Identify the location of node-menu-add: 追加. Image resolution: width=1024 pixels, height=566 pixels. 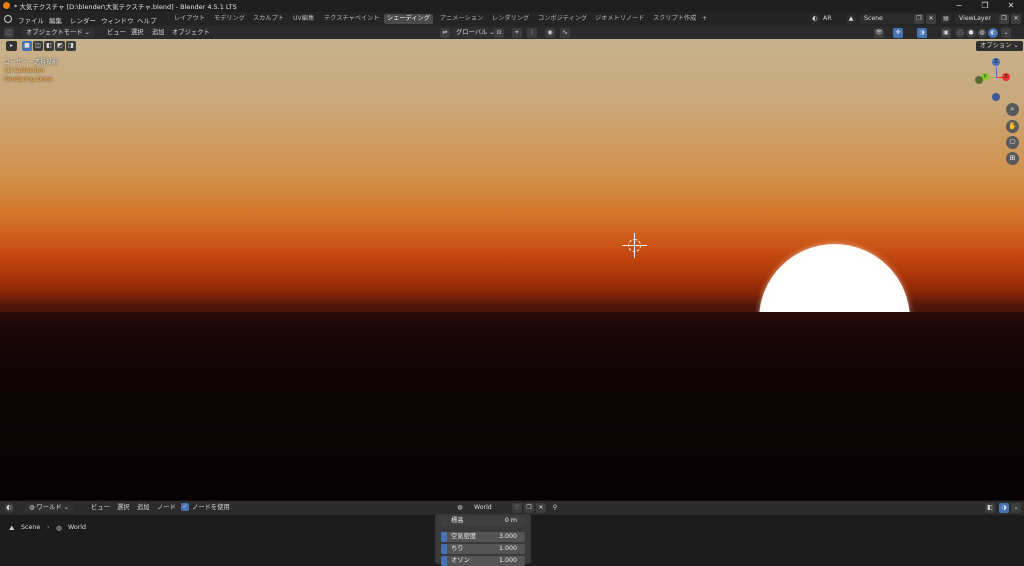
(143, 508).